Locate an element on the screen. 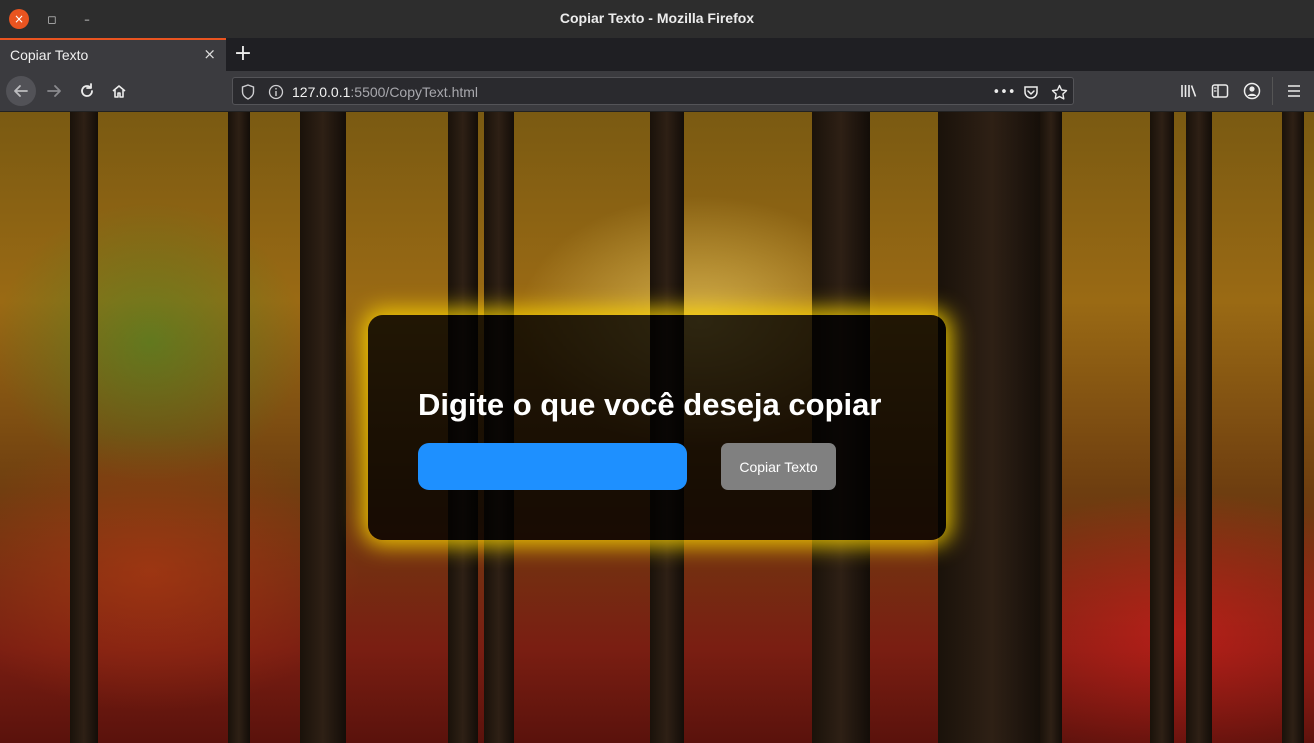  copy-text-input is located at coordinates (552, 466).